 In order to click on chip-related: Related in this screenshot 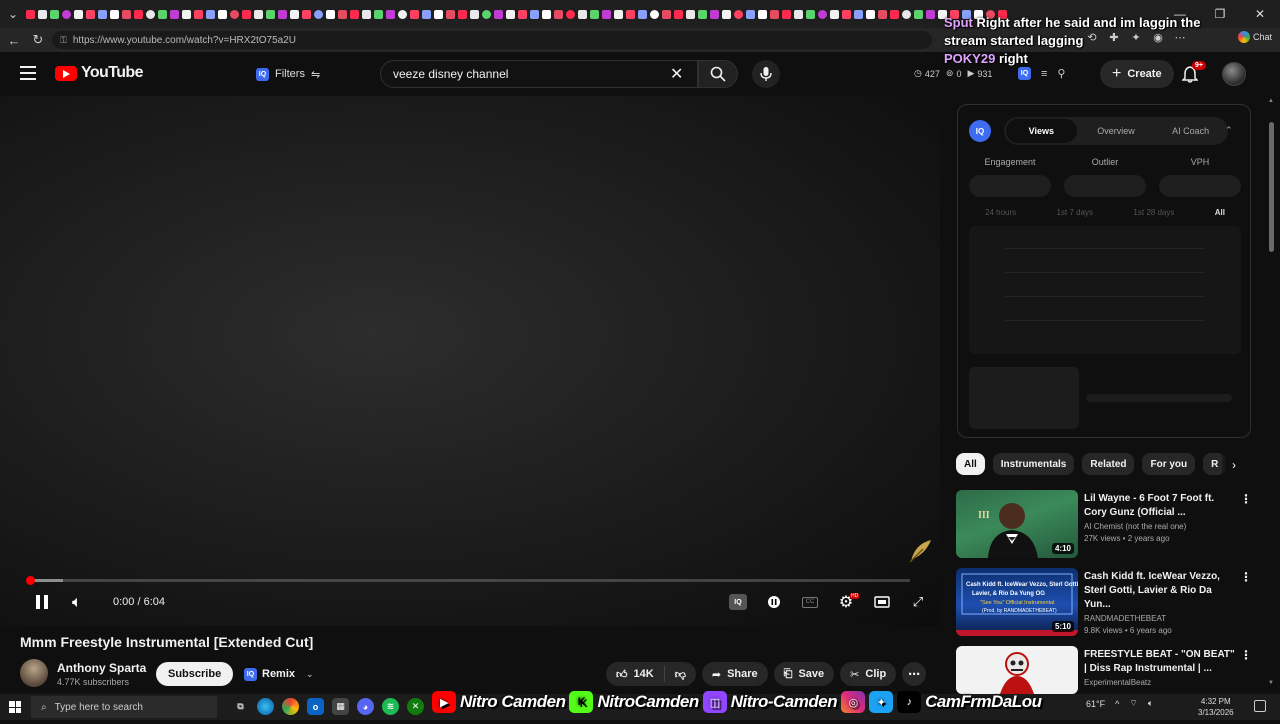, I will do `click(1108, 464)`.